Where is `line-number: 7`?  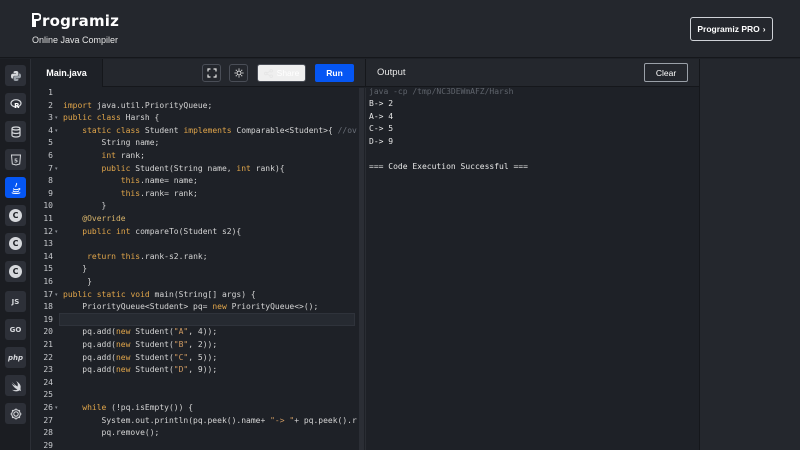 line-number: 7 is located at coordinates (50, 168).